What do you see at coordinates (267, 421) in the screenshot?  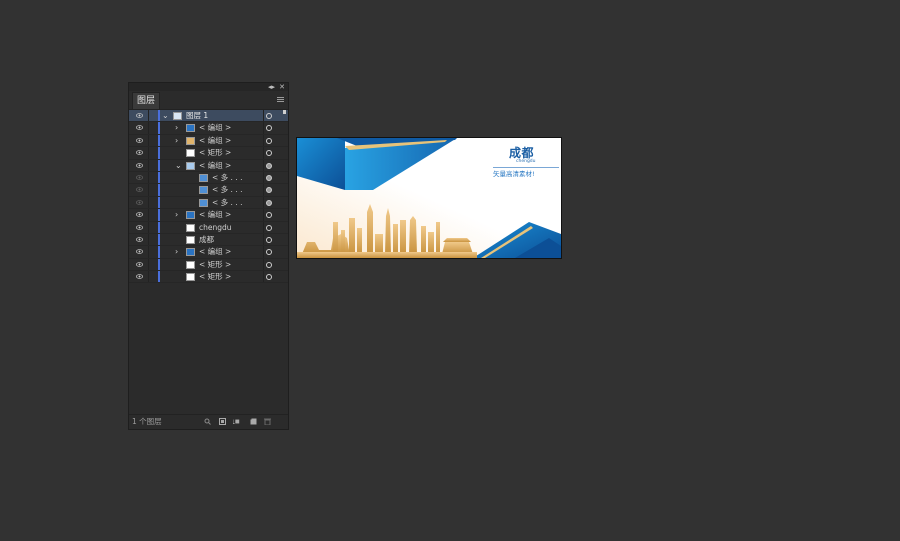 I see `delete-layer-icon` at bounding box center [267, 421].